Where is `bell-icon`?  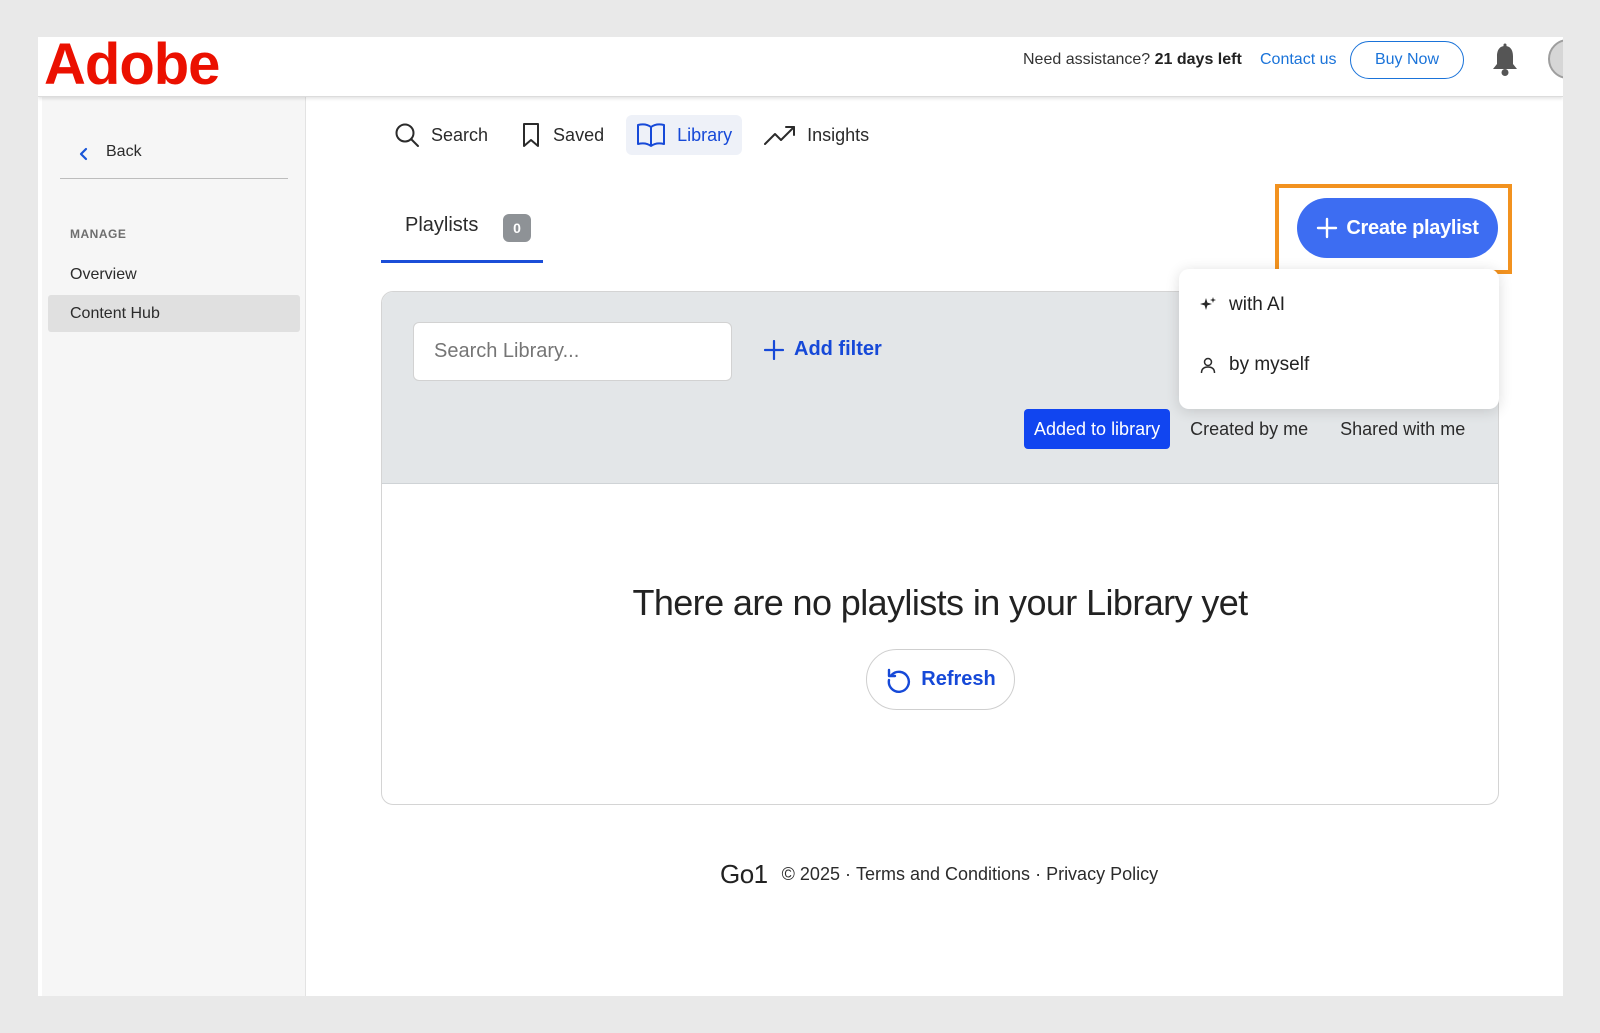
bell-icon is located at coordinates (1505, 60).